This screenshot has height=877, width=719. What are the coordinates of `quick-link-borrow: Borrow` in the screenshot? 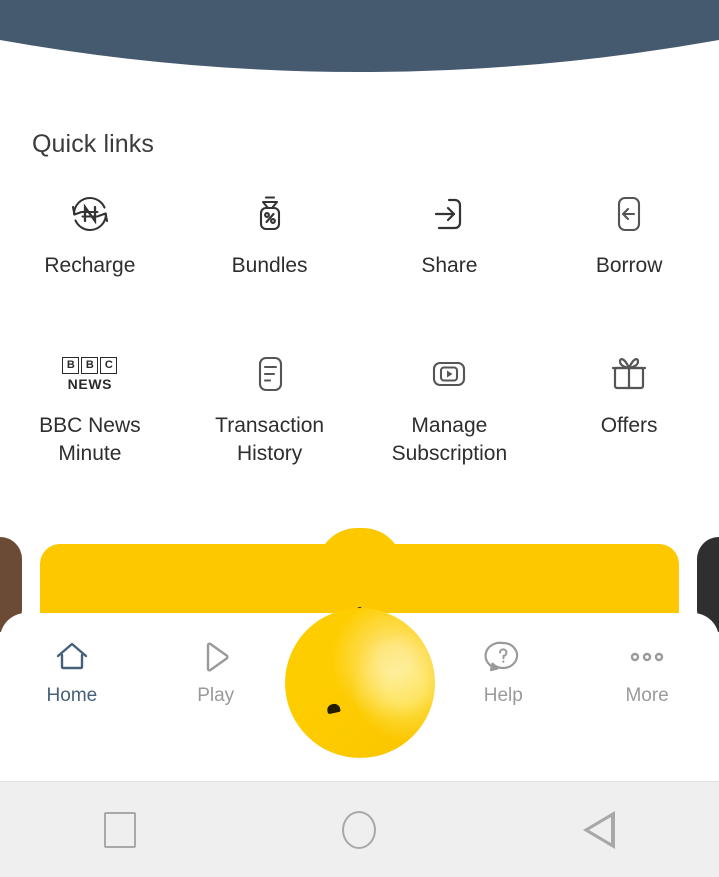 It's located at (629, 233).